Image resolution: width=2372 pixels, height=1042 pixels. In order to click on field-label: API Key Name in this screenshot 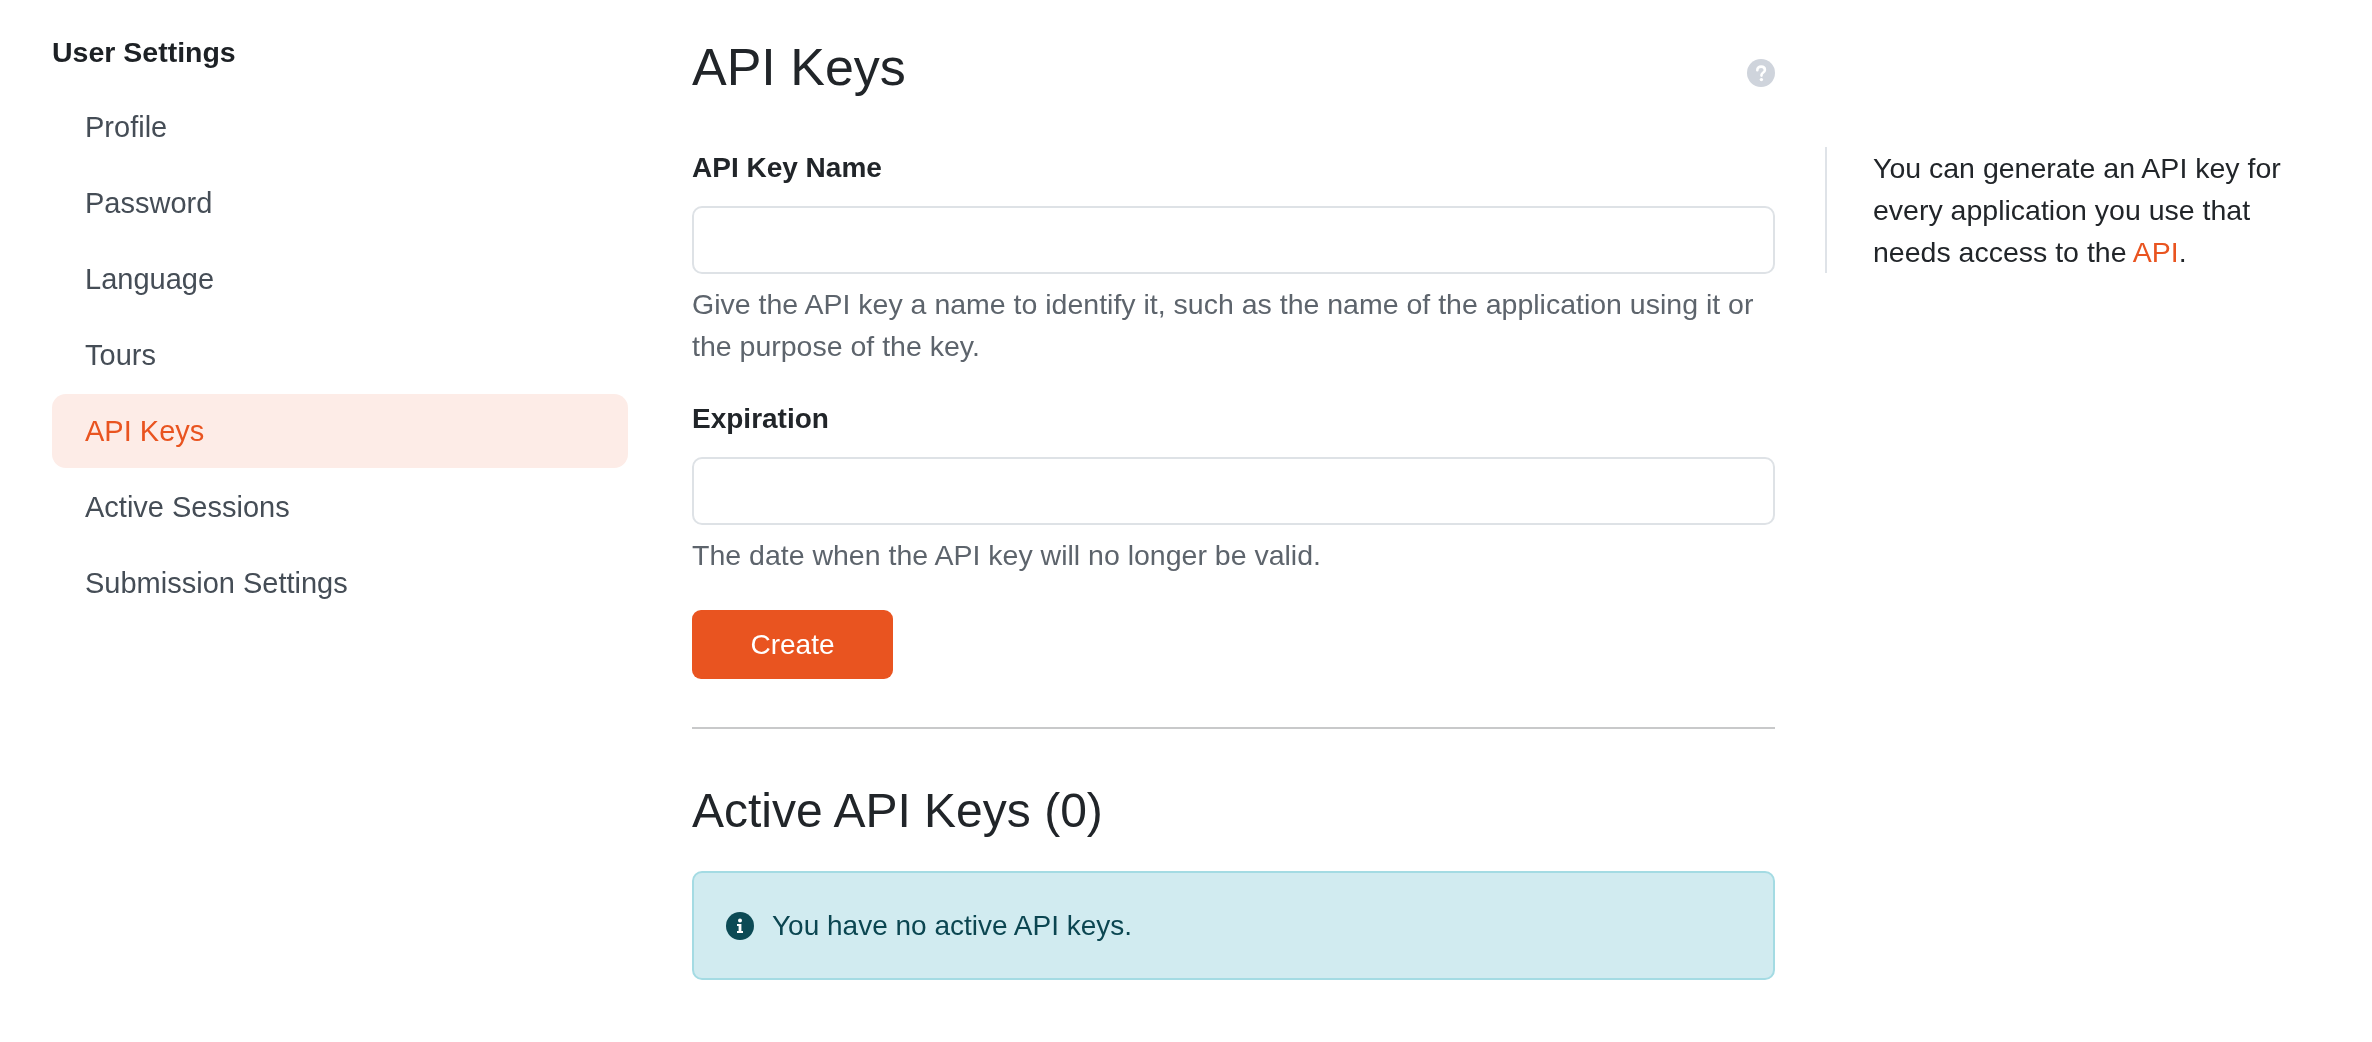, I will do `click(787, 168)`.